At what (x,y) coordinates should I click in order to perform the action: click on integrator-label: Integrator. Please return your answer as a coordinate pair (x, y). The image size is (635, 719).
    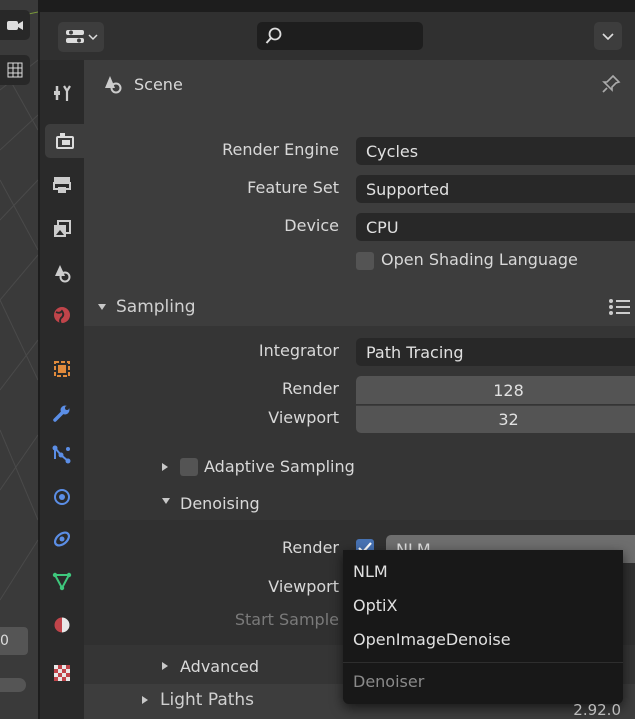
    Looking at the image, I should click on (298, 350).